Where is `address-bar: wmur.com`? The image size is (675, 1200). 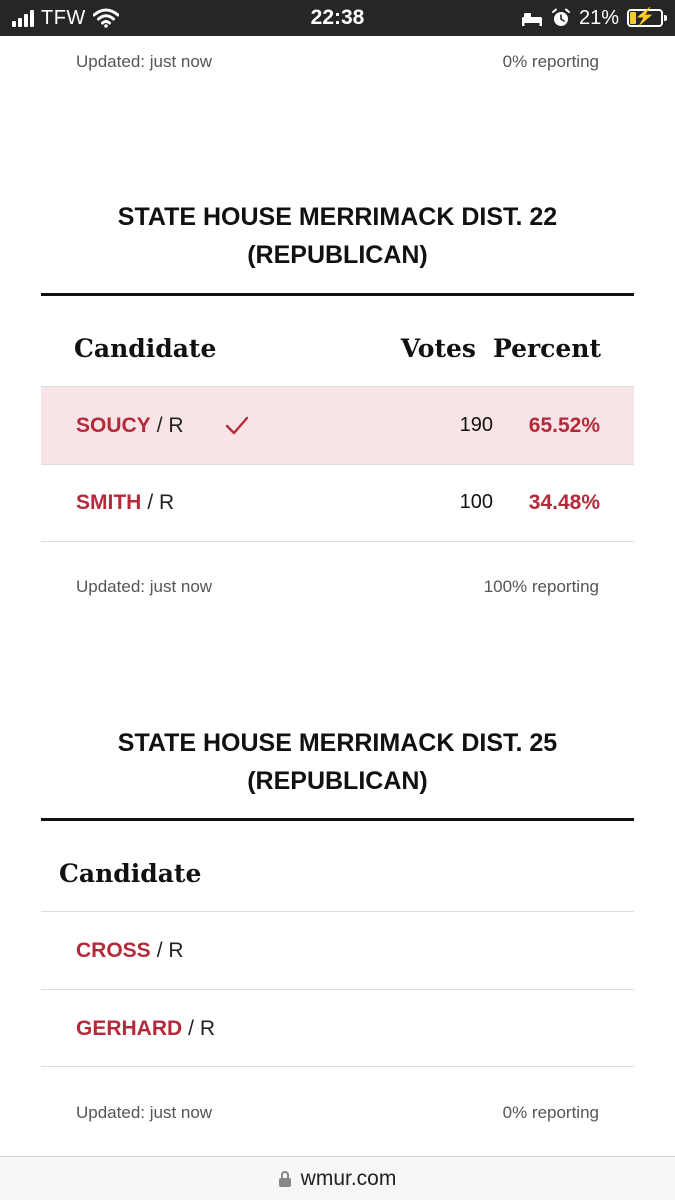
address-bar: wmur.com is located at coordinates (337, 1178).